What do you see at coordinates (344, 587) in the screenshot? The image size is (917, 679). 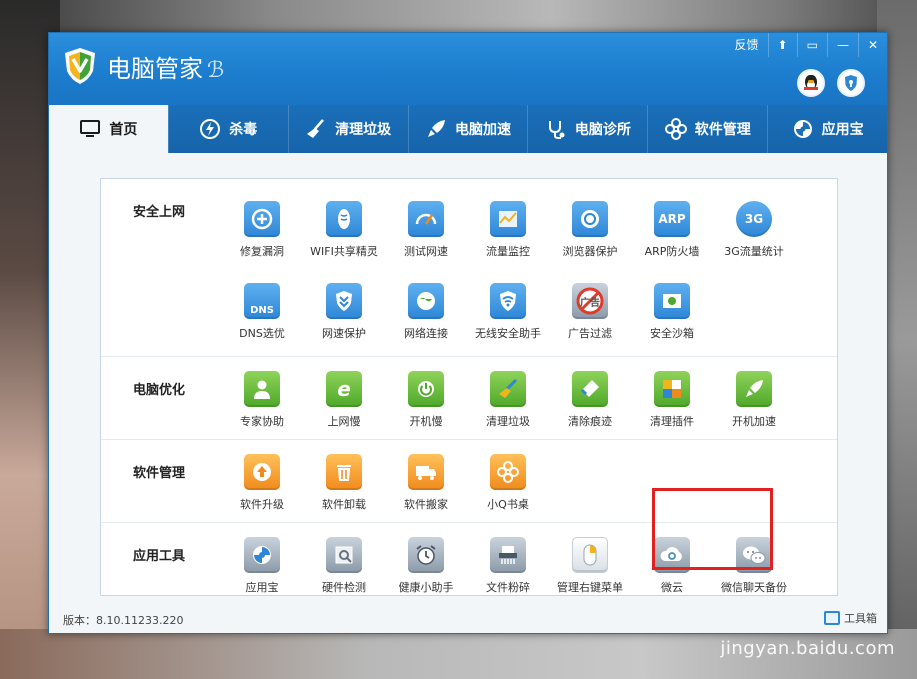 I see `tool-label: 硬件检测` at bounding box center [344, 587].